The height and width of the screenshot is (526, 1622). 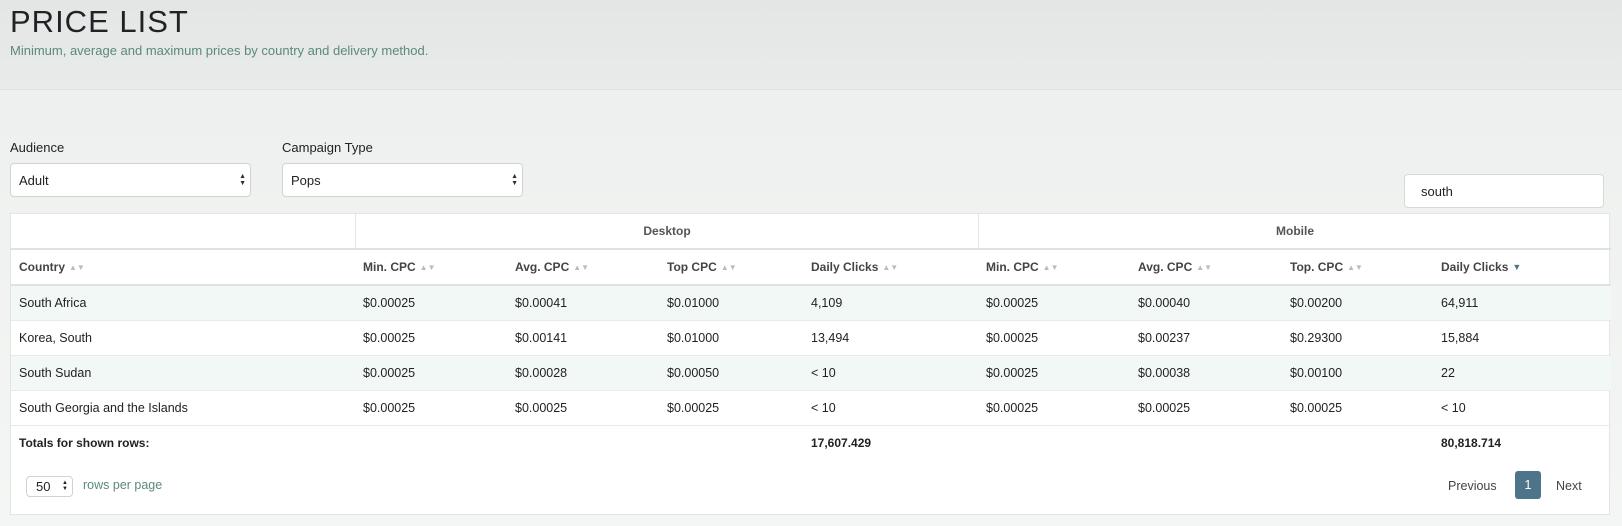 What do you see at coordinates (84, 443) in the screenshot?
I see `totals-label: Totals for shown rows:` at bounding box center [84, 443].